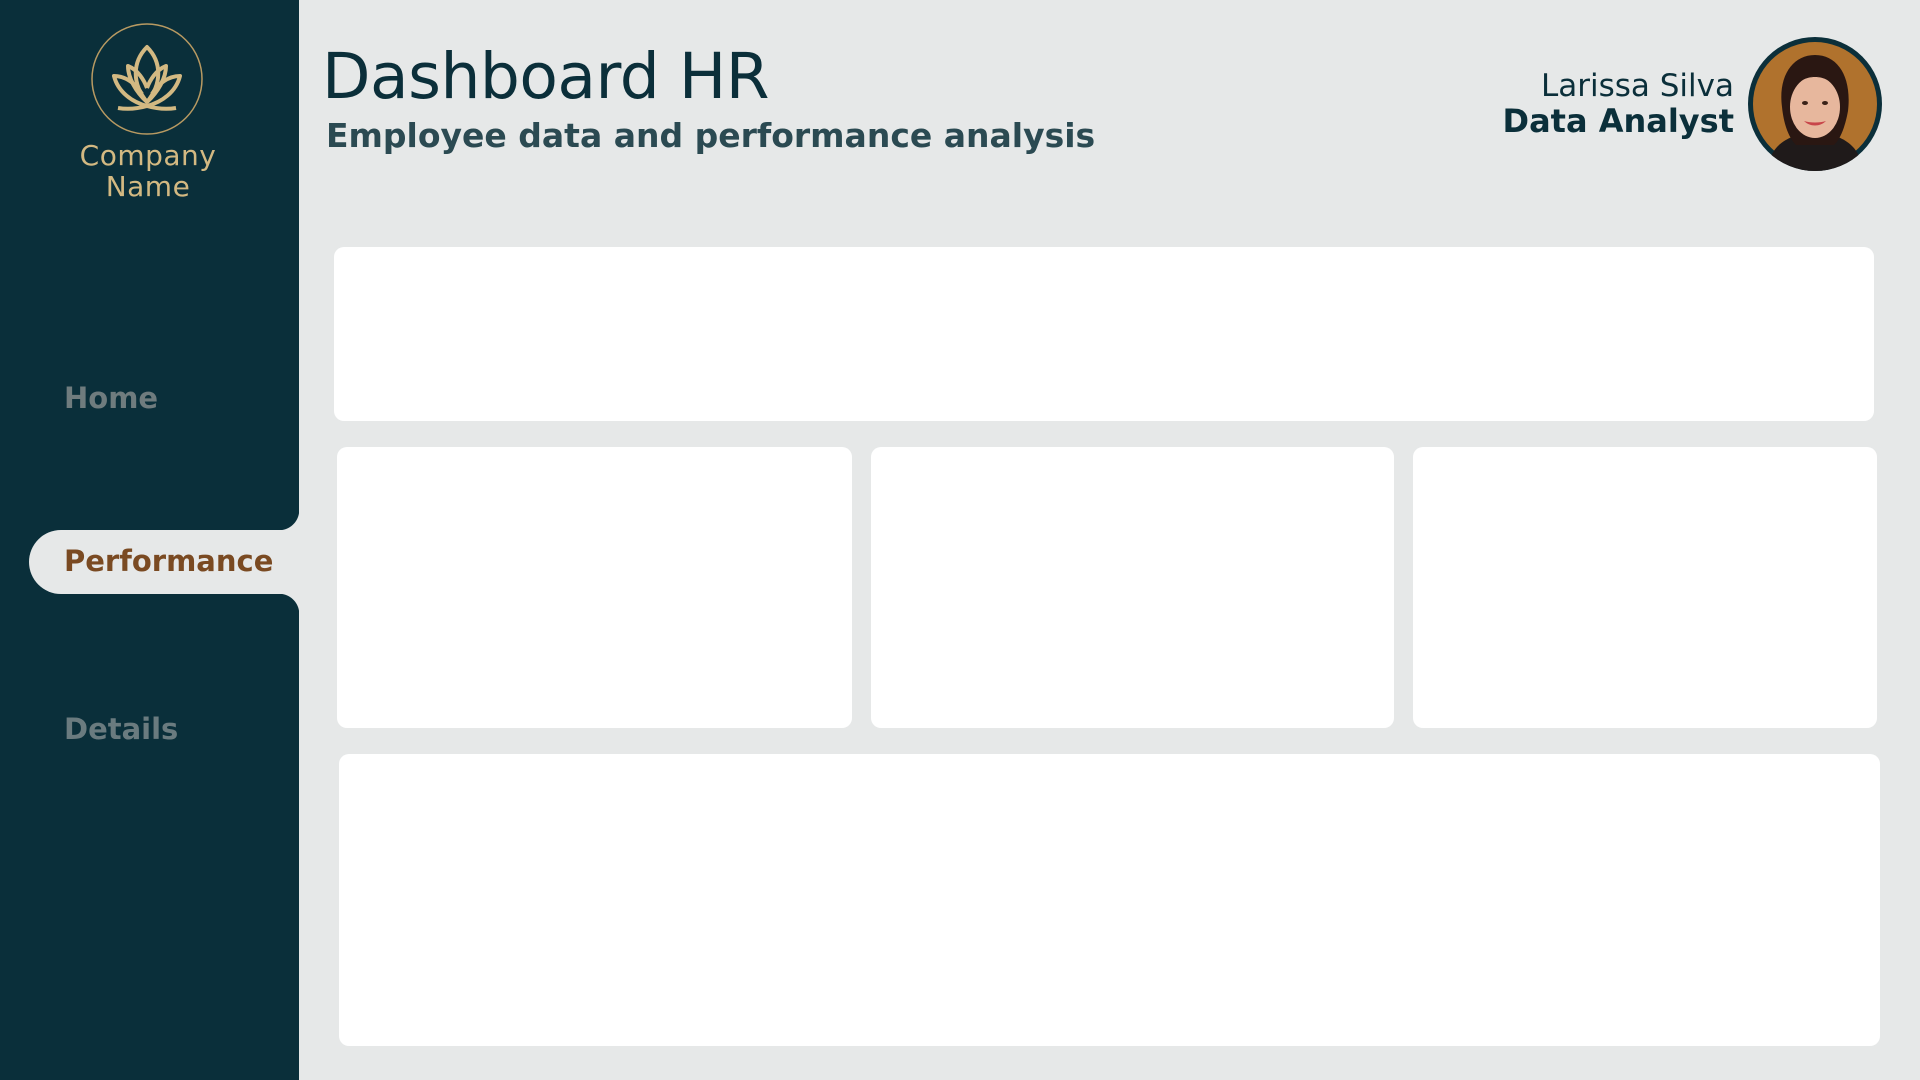 This screenshot has width=1920, height=1080. Describe the element at coordinates (168, 561) in the screenshot. I see `nav-item-performance-label: Performance` at that location.